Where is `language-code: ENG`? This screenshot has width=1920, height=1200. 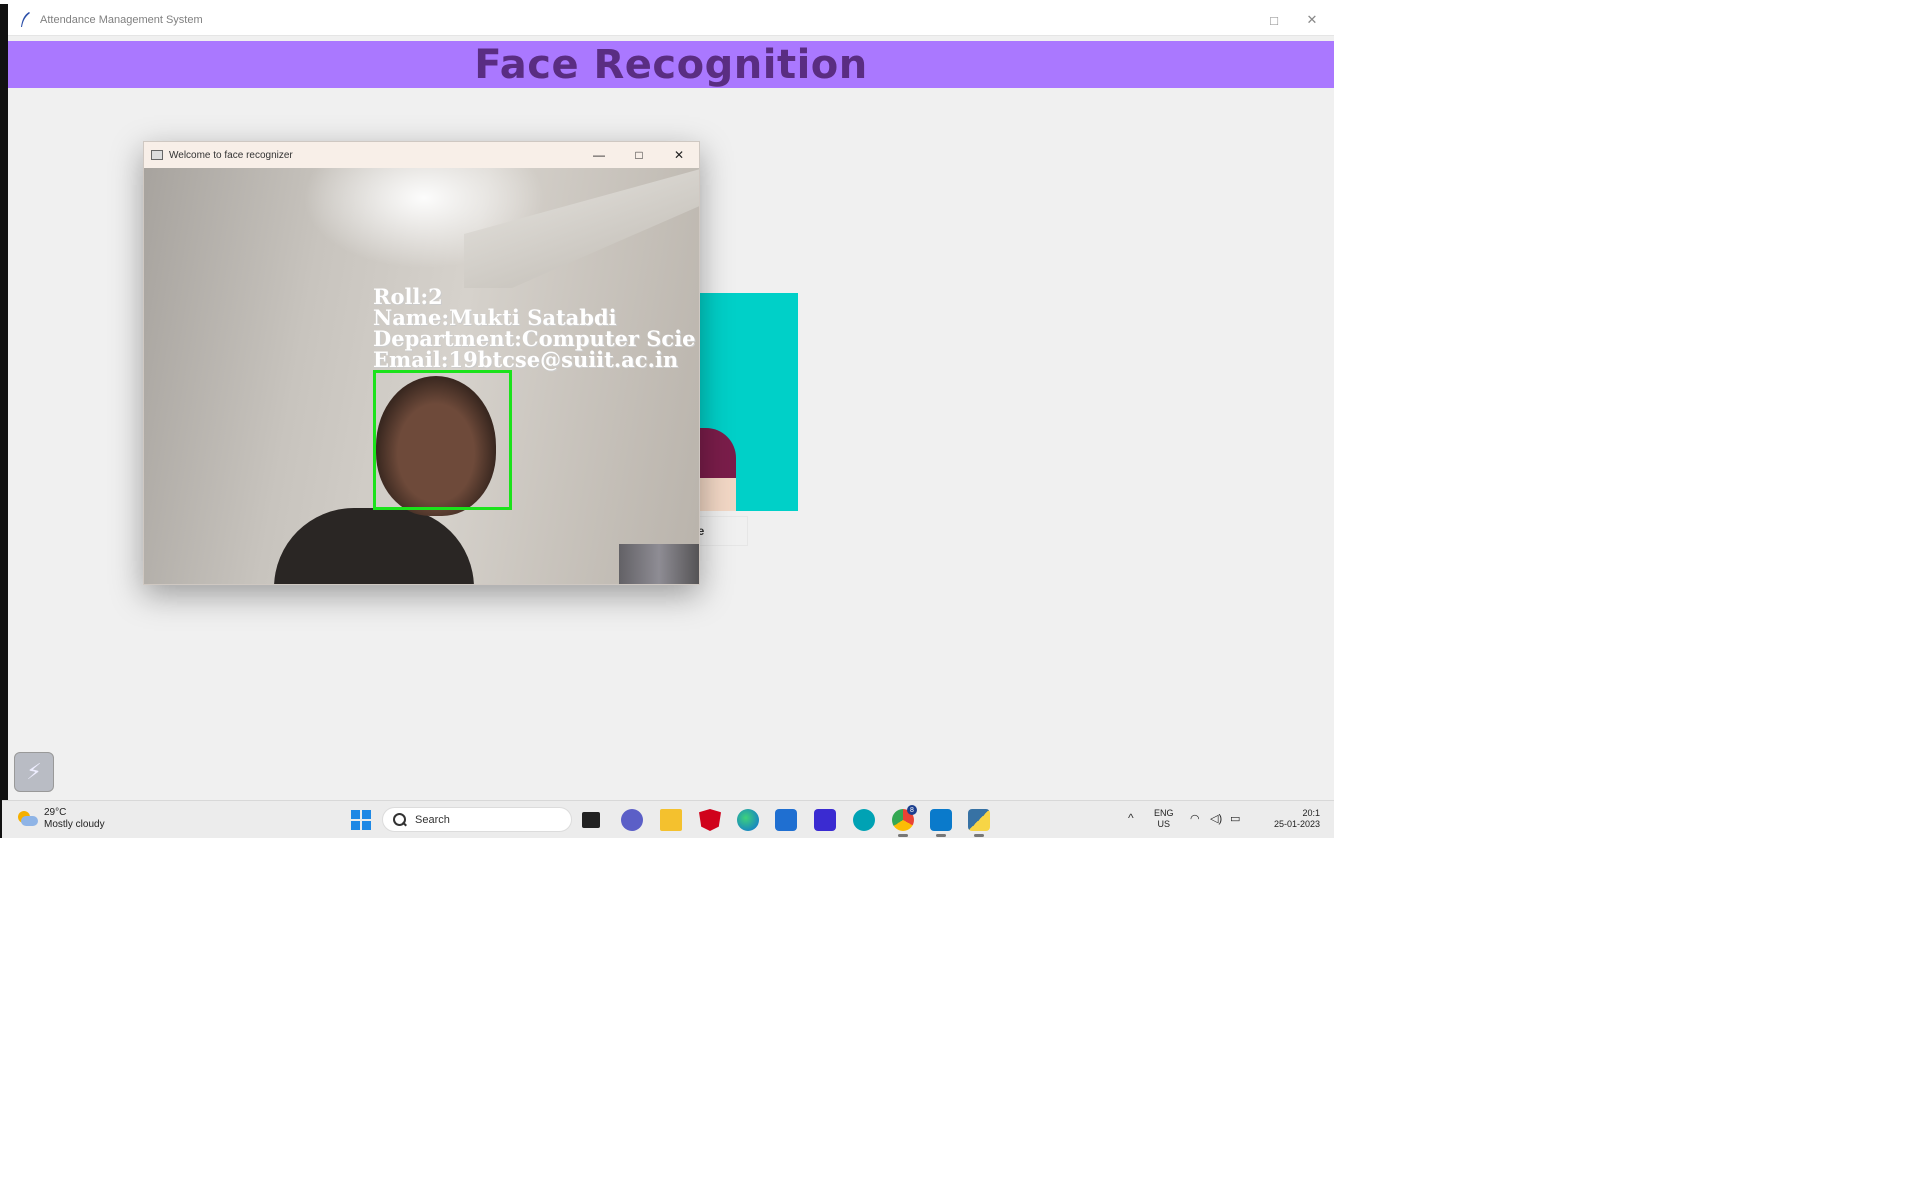 language-code: ENG is located at coordinates (1164, 813).